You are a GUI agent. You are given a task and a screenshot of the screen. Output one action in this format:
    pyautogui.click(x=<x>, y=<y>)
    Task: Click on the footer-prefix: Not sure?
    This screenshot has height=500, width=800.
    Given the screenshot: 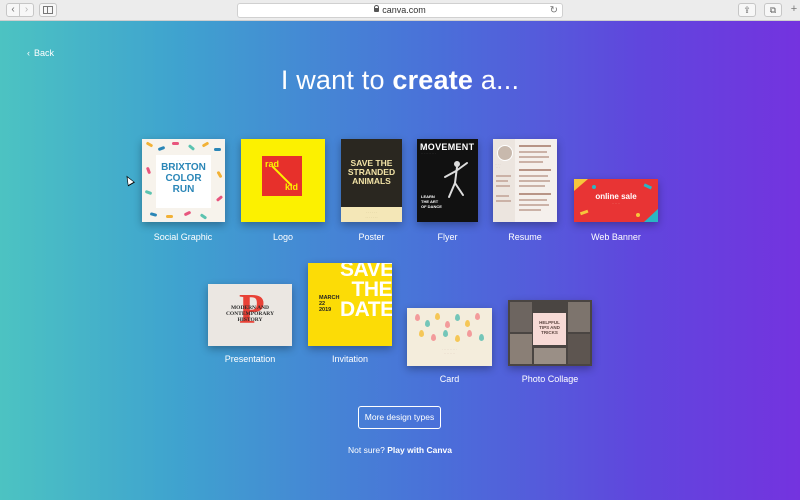 What is the action you would take?
    pyautogui.click(x=368, y=450)
    